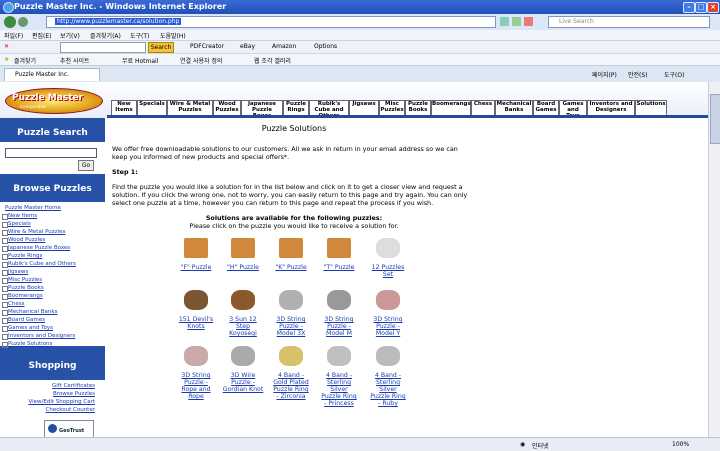 This screenshot has width=720, height=451. What do you see at coordinates (528, 21) in the screenshot?
I see `stop-icon` at bounding box center [528, 21].